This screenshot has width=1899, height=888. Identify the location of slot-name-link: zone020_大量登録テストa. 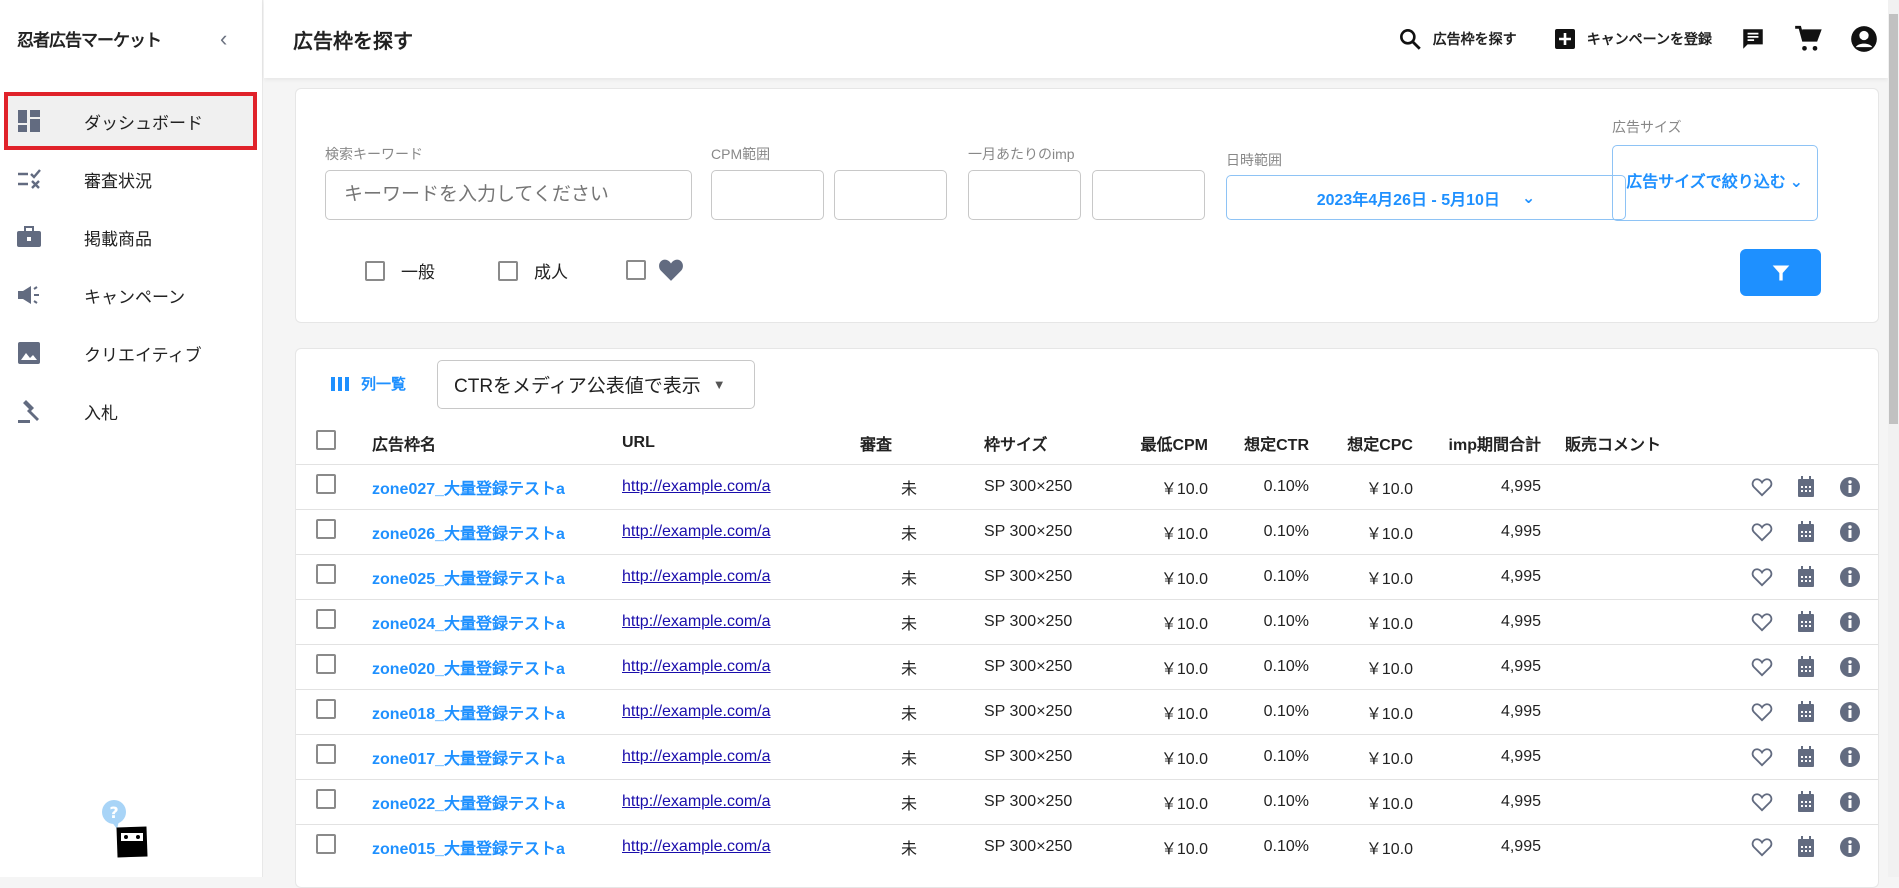
(497, 666).